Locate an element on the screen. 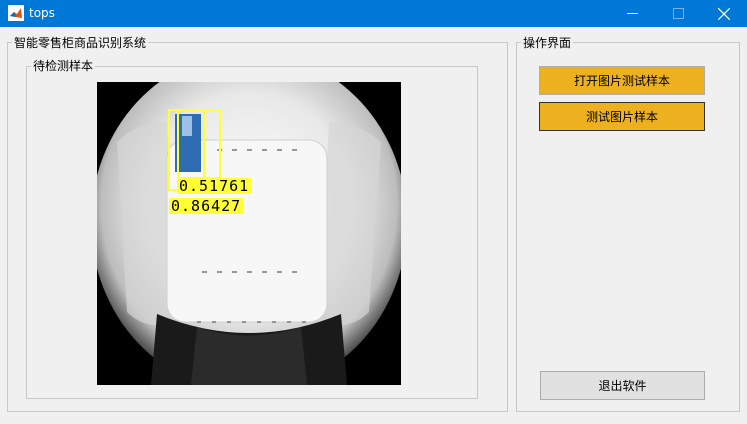 The image size is (747, 424). maximize-icon is located at coordinates (678, 13).